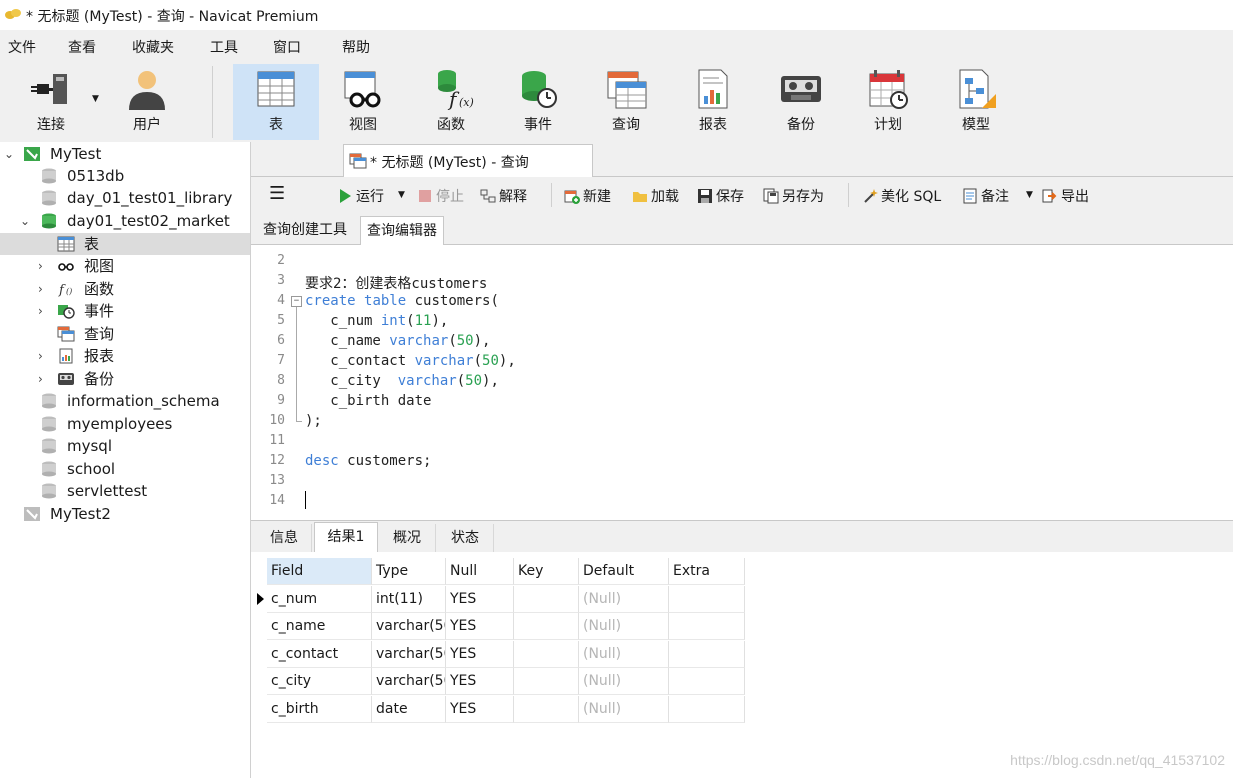 The width and height of the screenshot is (1233, 778). I want to click on tree-node-views: › 视图, so click(125, 266).